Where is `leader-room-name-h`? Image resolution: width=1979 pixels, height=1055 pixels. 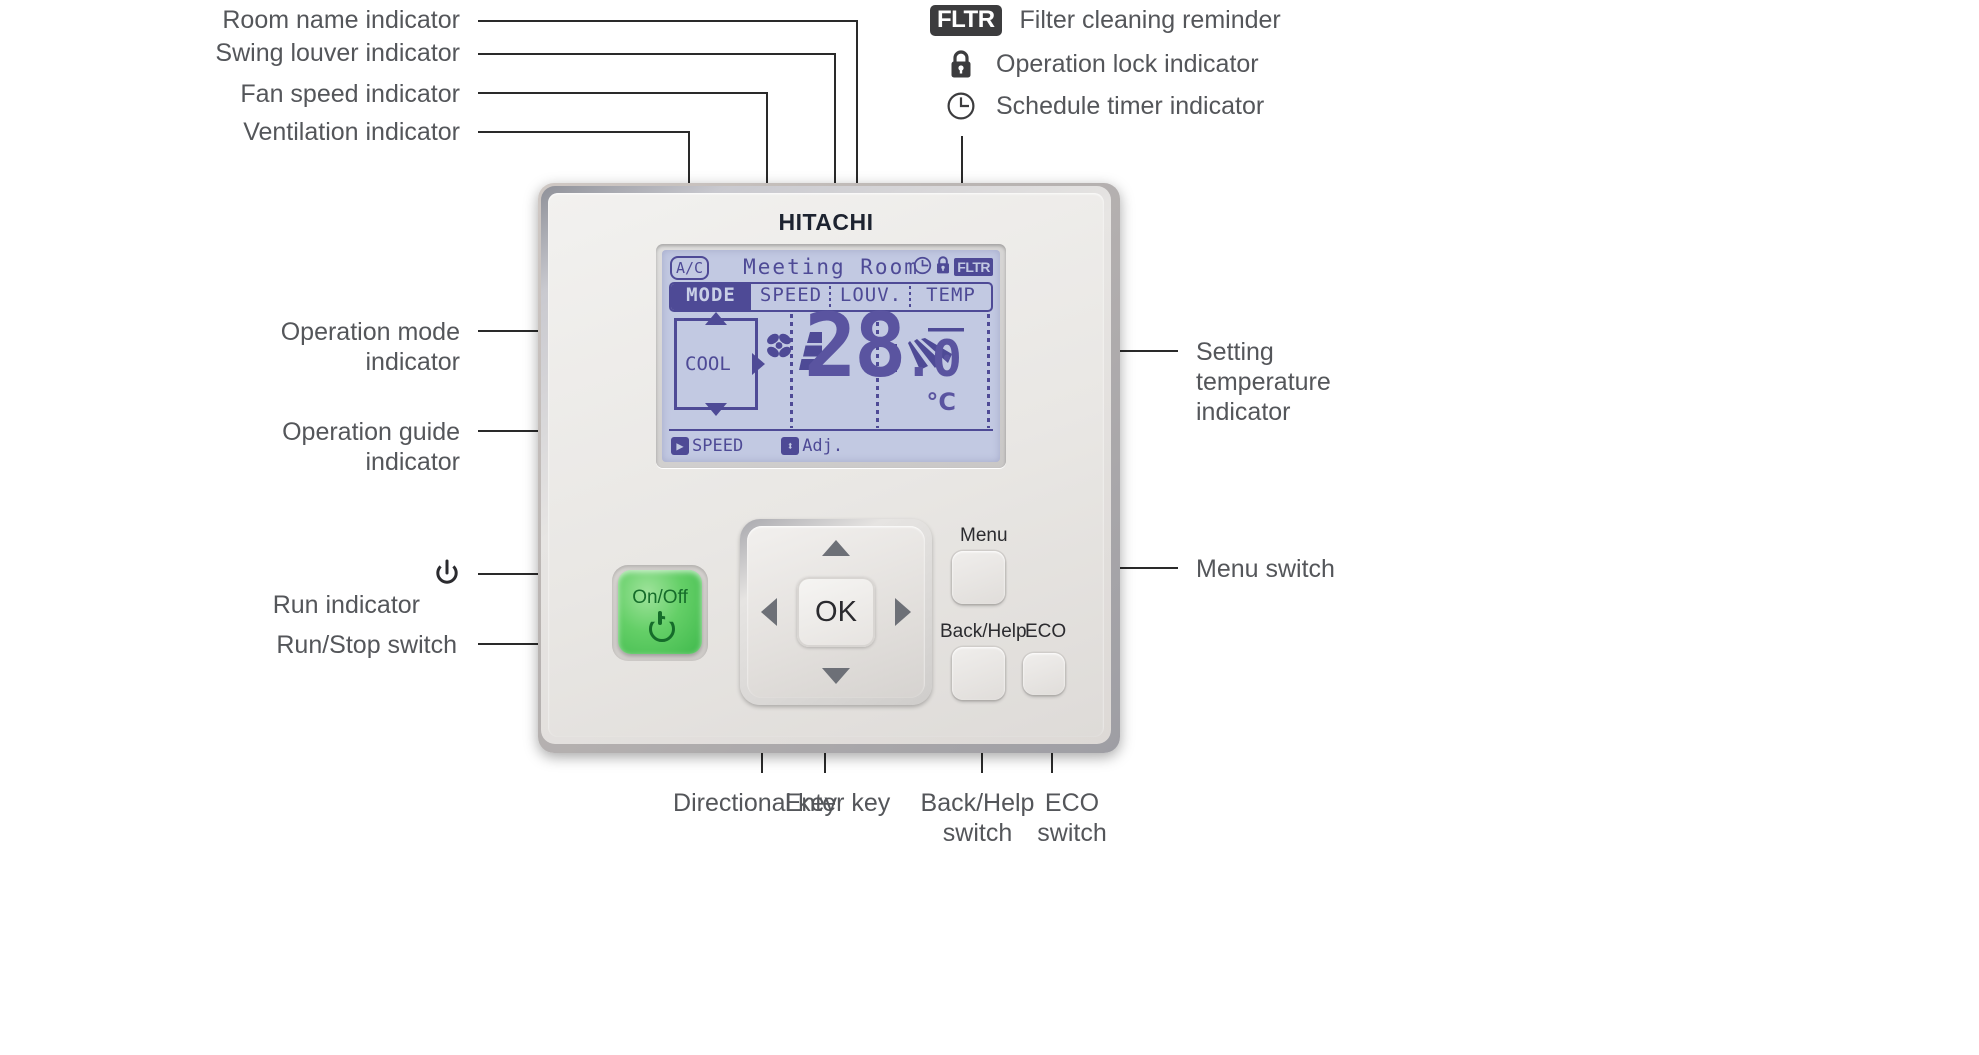 leader-room-name-h is located at coordinates (668, 21).